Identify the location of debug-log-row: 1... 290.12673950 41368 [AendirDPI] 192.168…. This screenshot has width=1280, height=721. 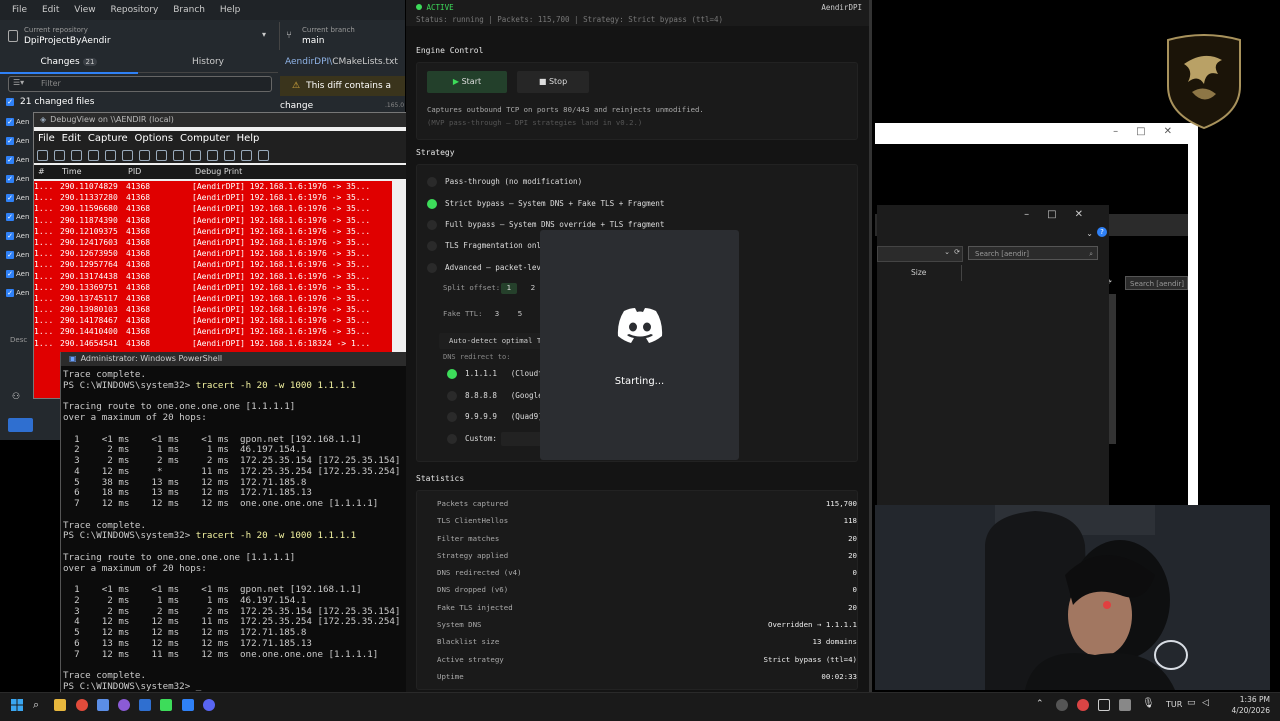
(213, 253).